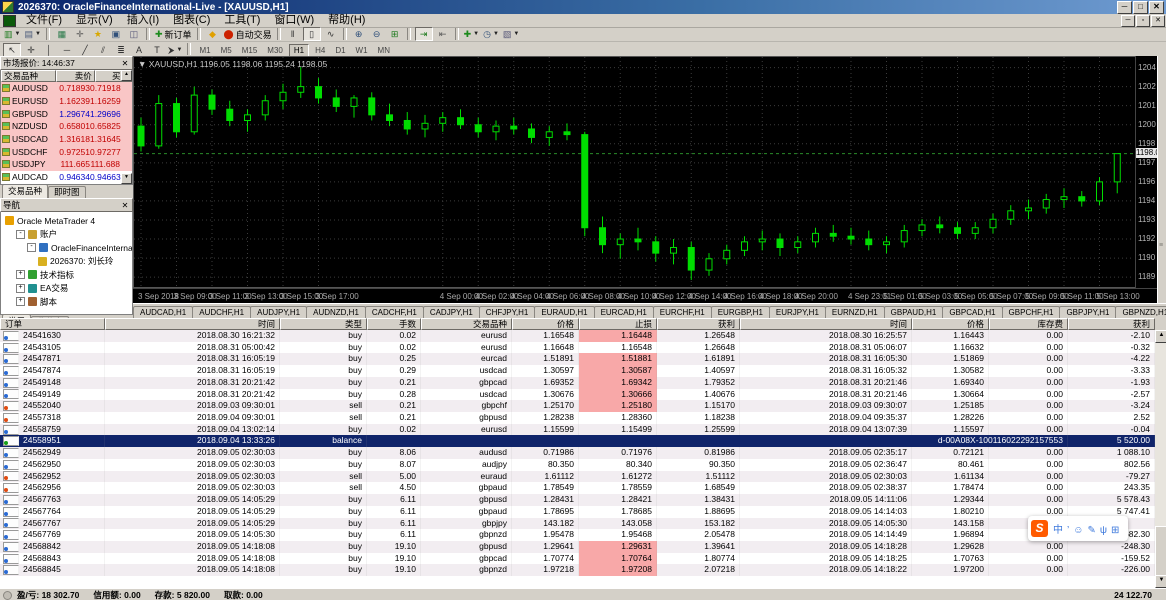 The image size is (1166, 600). I want to click on market-watch-row-GBPUSD: GBPUSD 1.29674 1.29696, so click(66, 114).